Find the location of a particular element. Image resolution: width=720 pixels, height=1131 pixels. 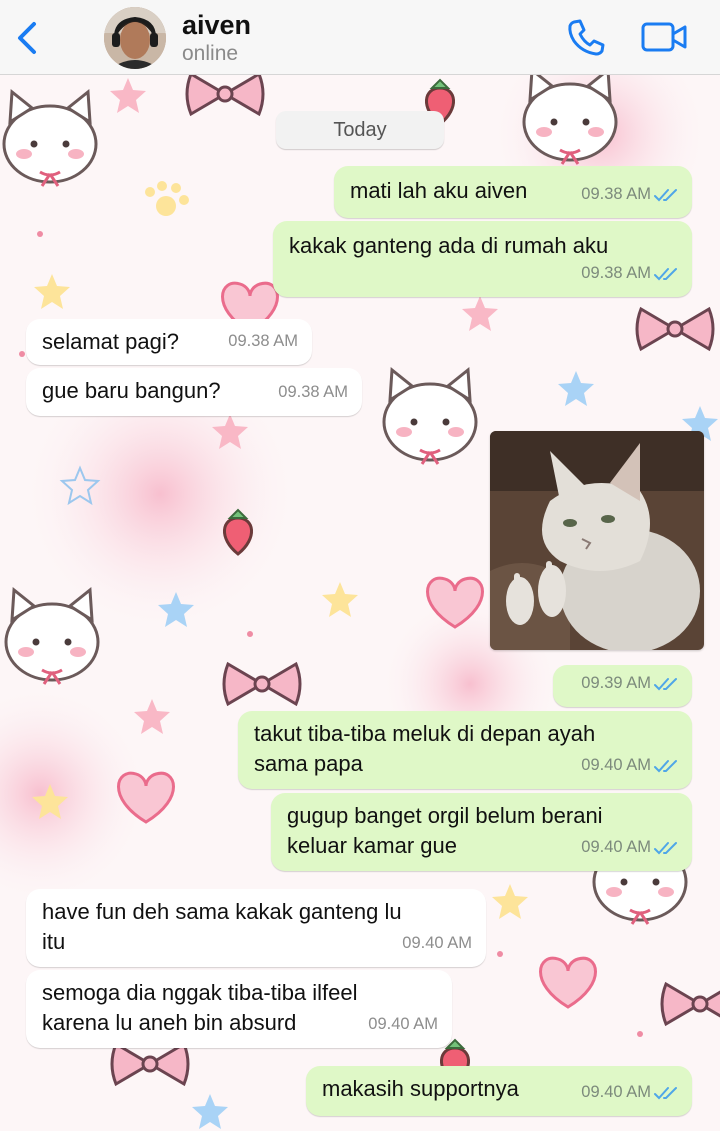

message-line-2: keluar kamar gue is located at coordinates (372, 845).